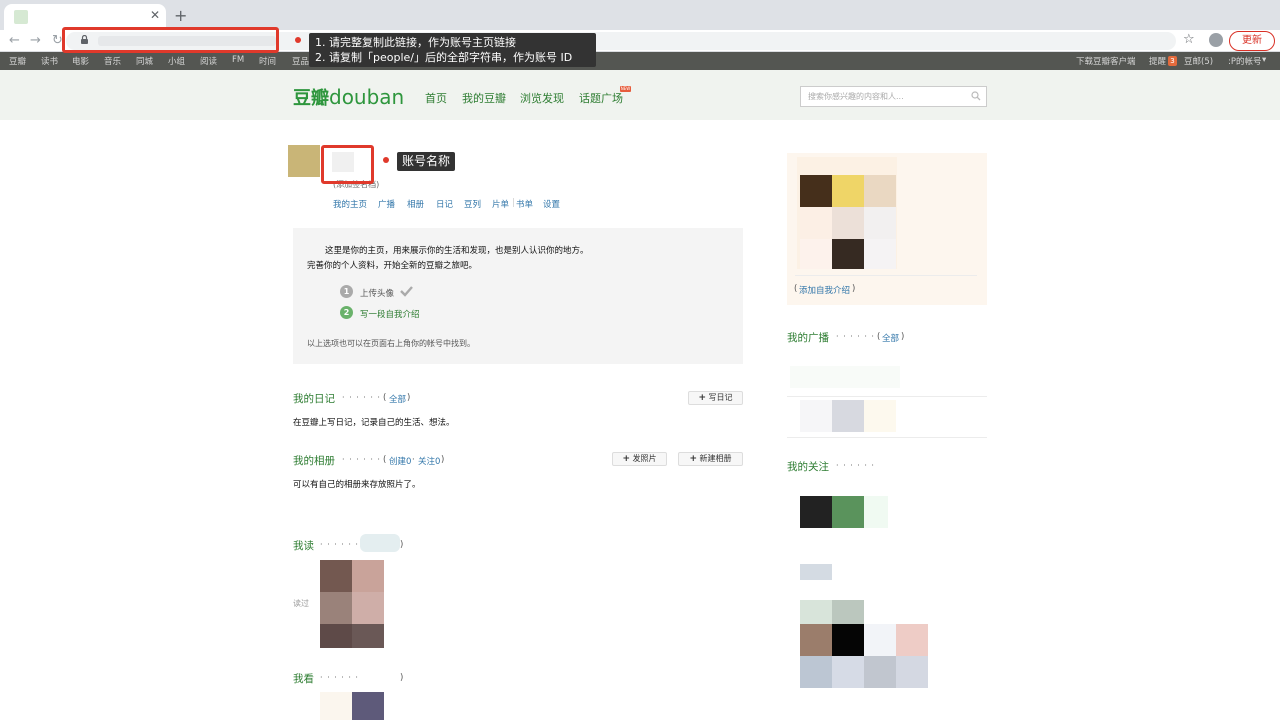 This screenshot has height=720, width=1280. What do you see at coordinates (400, 461) in the screenshot?
I see `album-created-link: 创建0` at bounding box center [400, 461].